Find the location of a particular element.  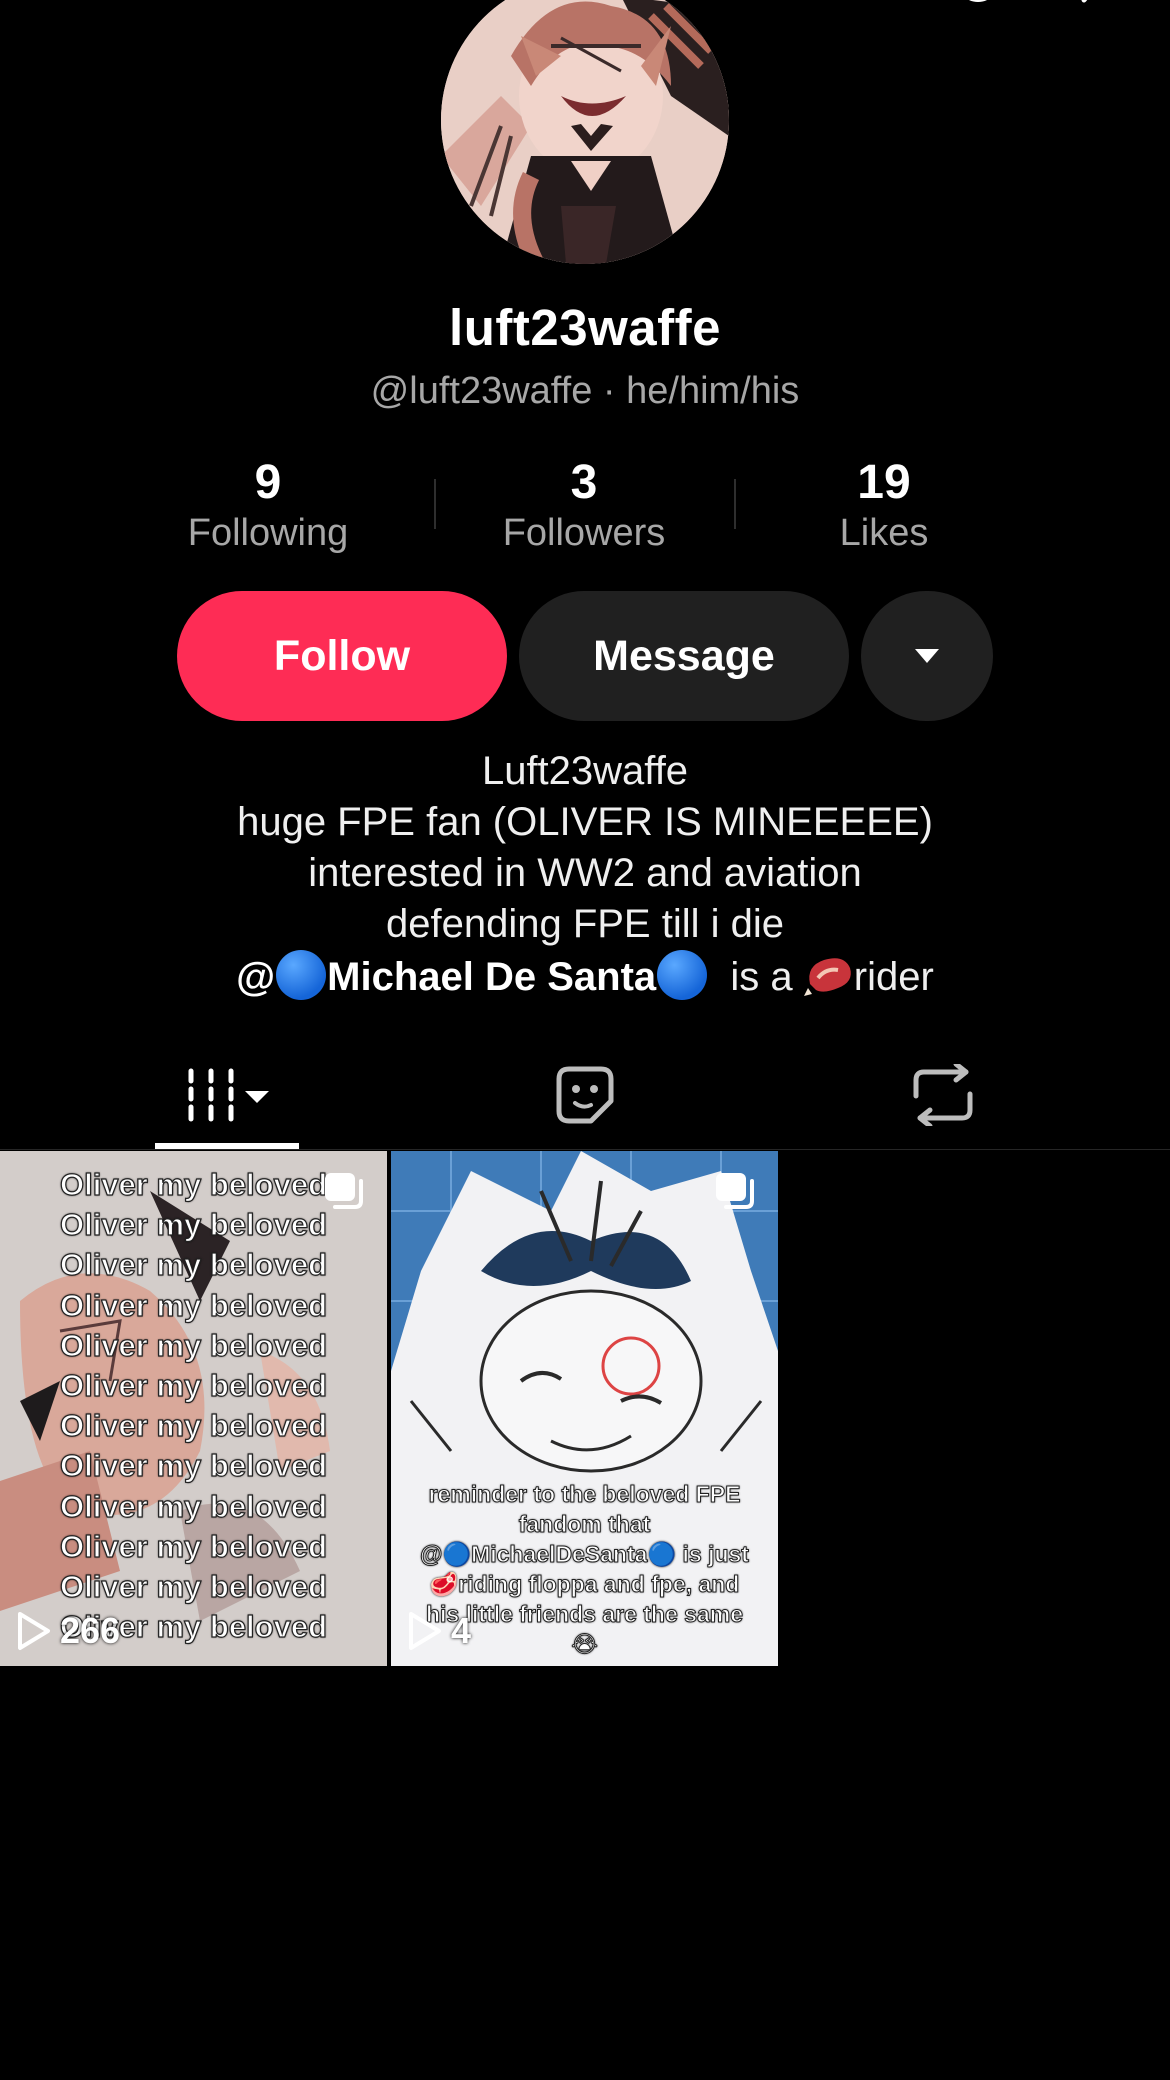

avatar is located at coordinates (585, 132).